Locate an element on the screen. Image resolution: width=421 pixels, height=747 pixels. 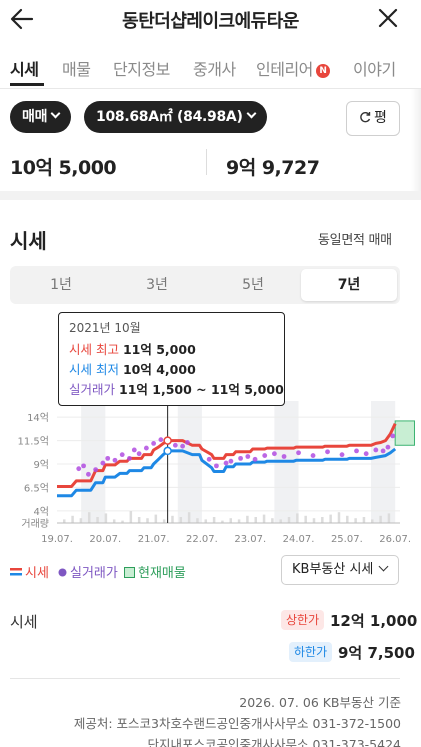
bottom-sise-label: 시세 is located at coordinates (24, 622).